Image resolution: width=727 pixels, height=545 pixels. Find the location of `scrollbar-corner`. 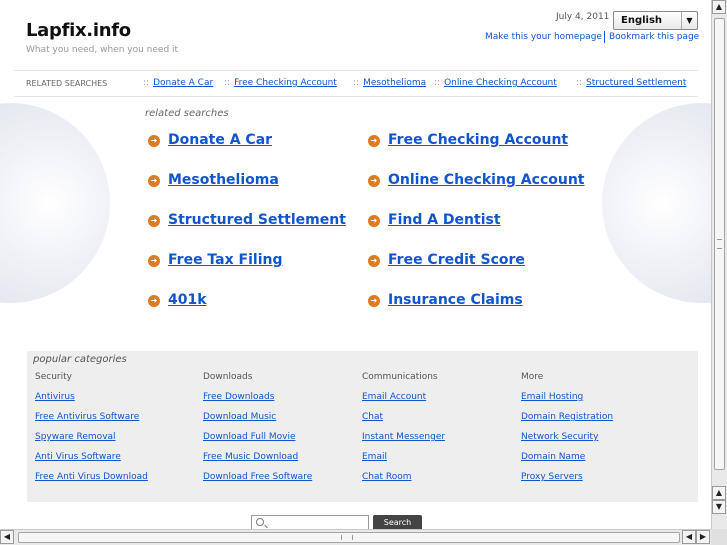

scrollbar-corner is located at coordinates (719, 537).